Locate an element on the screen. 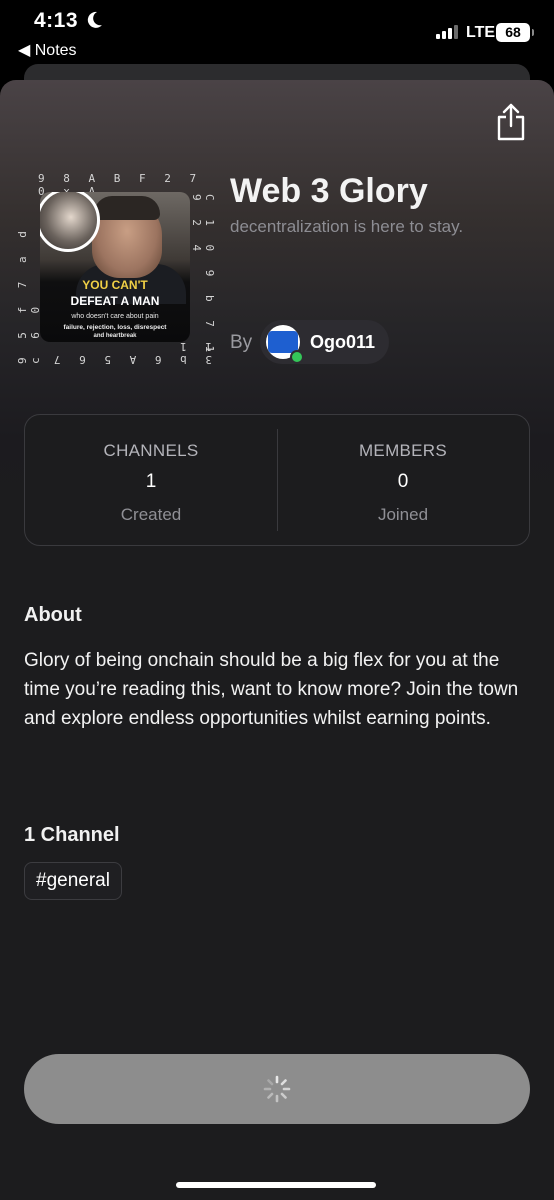 The image size is (554, 1200). clock: 4:13 is located at coordinates (56, 20).